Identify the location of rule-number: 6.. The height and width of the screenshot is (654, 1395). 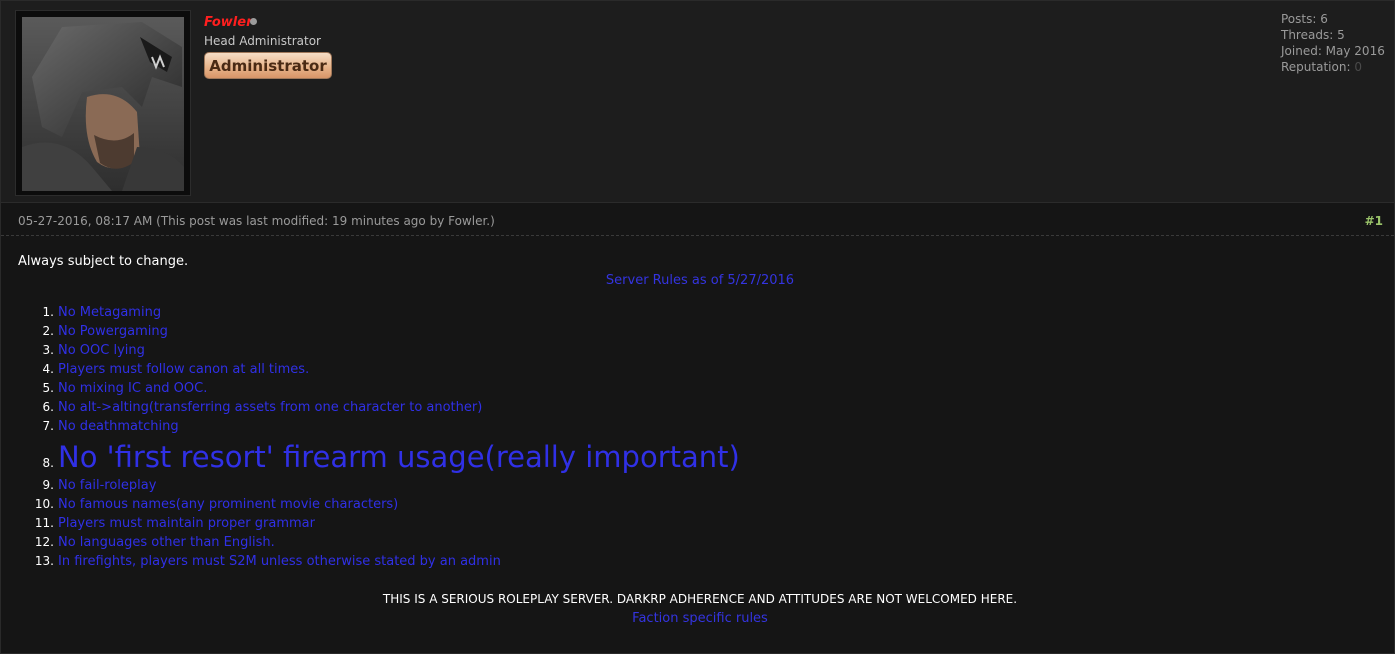
(48, 407).